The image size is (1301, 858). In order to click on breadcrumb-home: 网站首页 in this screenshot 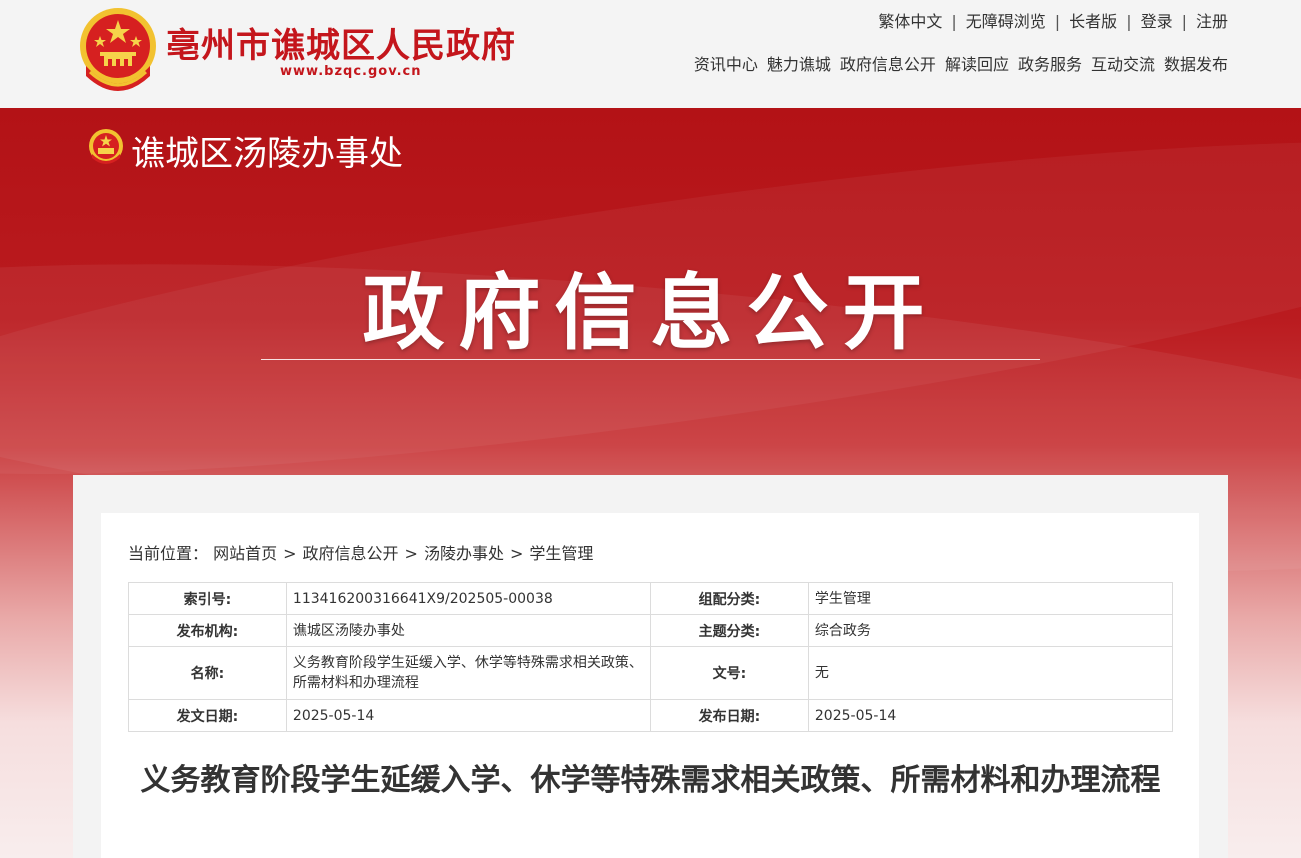, I will do `click(245, 553)`.